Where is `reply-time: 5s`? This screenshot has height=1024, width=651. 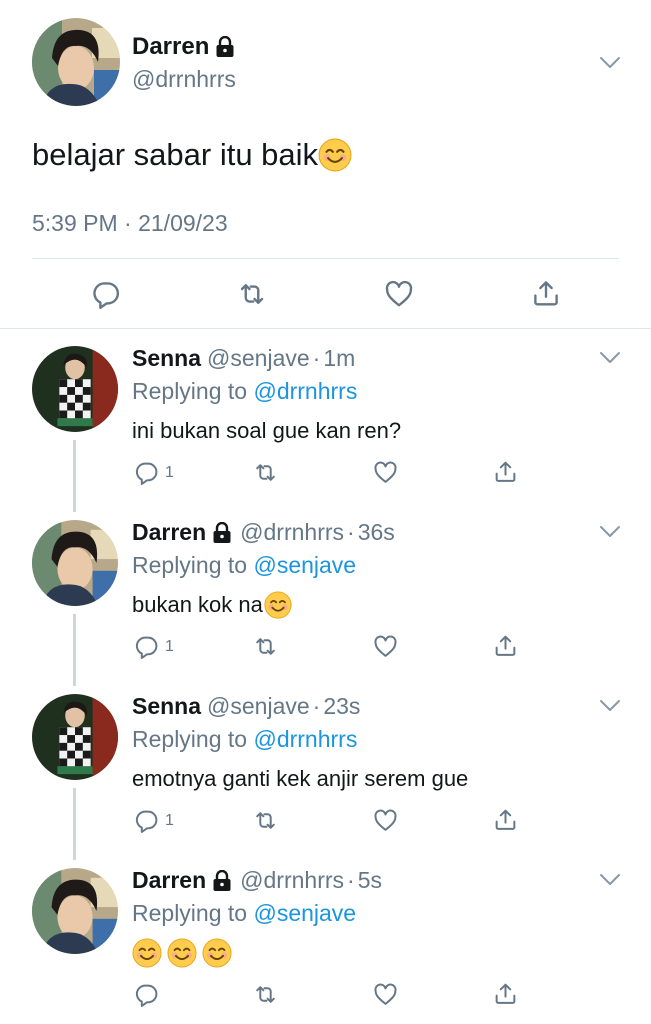
reply-time: 5s is located at coordinates (370, 880).